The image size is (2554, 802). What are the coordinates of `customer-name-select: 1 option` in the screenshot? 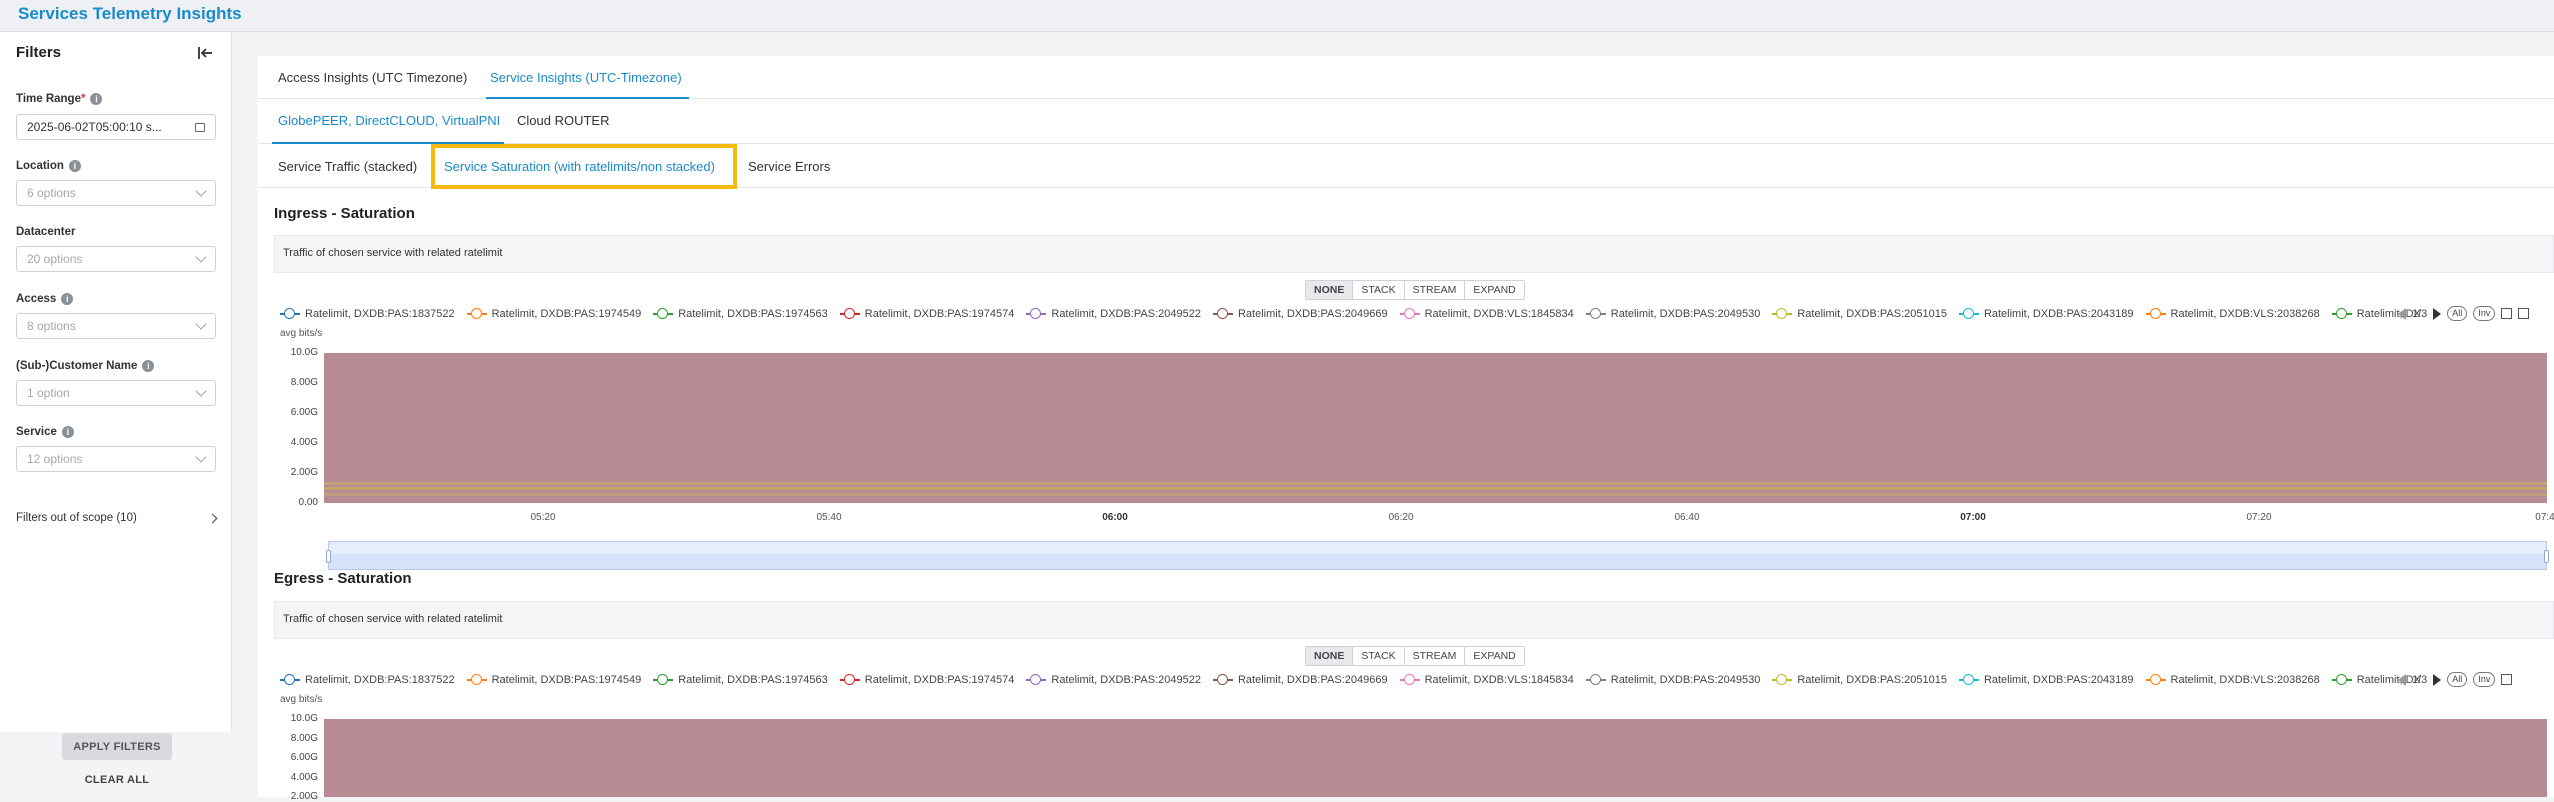 It's located at (116, 393).